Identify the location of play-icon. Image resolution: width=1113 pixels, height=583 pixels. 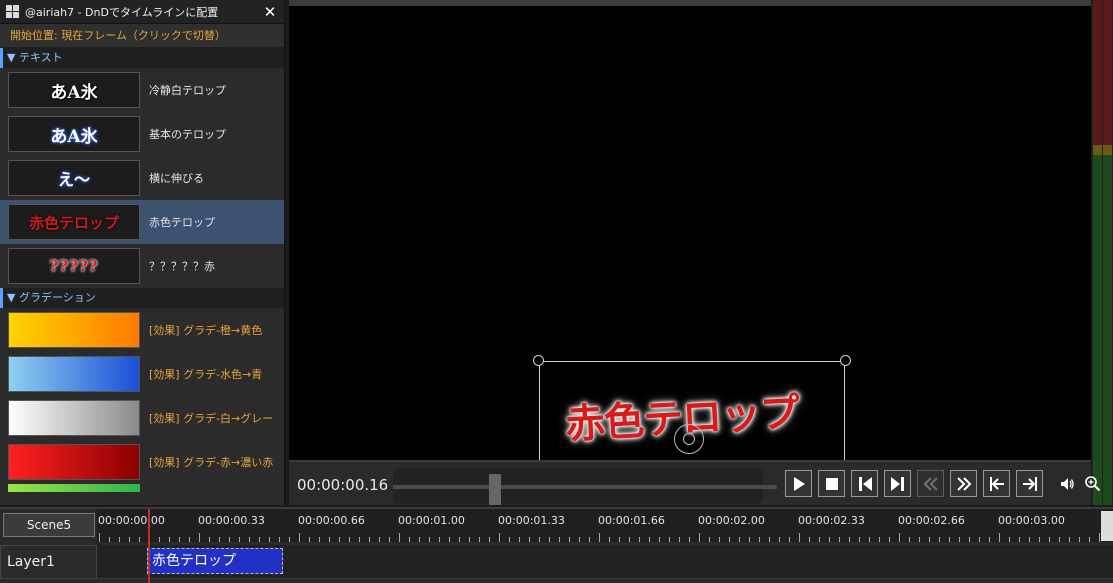
(799, 483).